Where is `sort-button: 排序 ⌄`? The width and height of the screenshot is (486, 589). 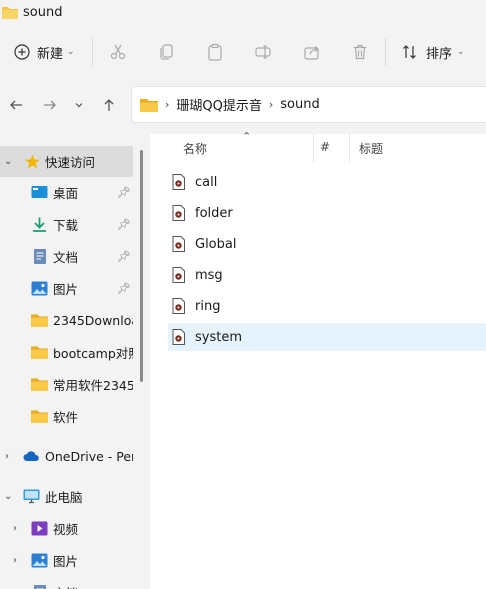
sort-button: 排序 ⌄ is located at coordinates (433, 52).